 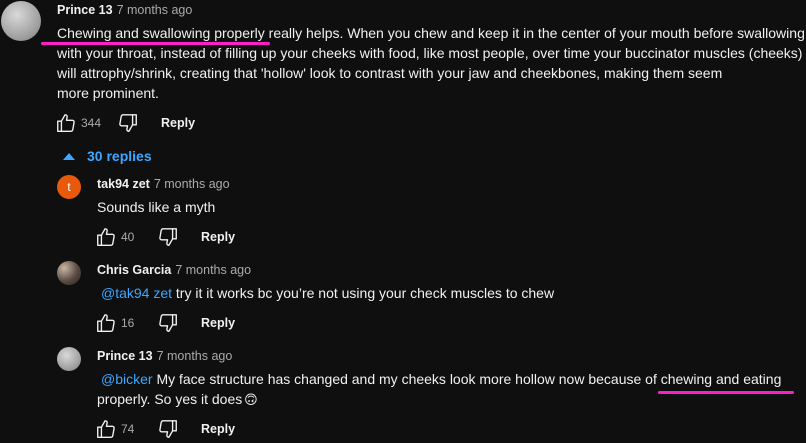 What do you see at coordinates (174, 270) in the screenshot?
I see `reply-author: Chris Garcia 7 months ago` at bounding box center [174, 270].